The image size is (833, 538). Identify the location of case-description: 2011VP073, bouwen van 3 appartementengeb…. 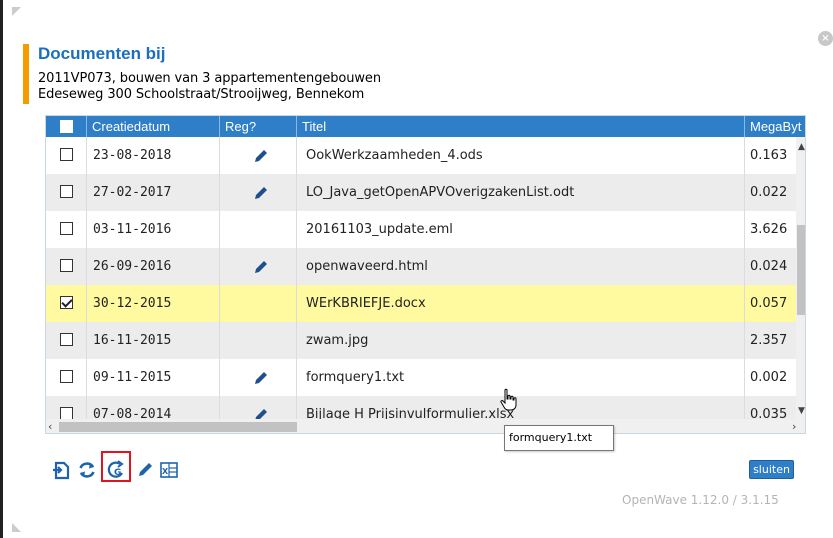
(209, 78).